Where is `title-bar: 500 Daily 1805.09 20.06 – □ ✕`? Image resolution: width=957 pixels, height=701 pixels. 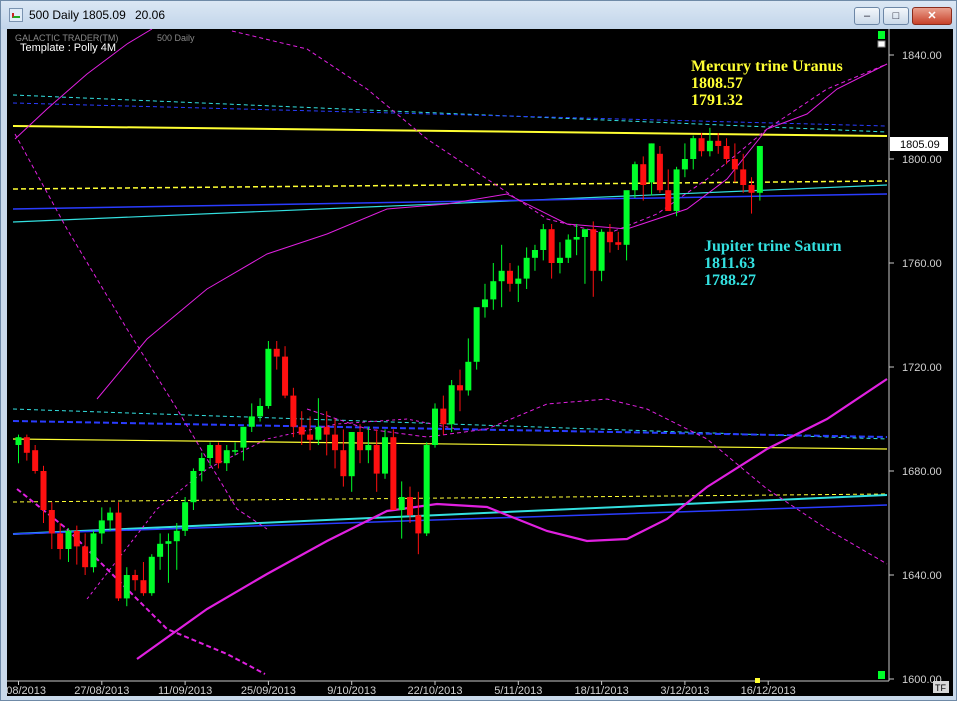
title-bar: 500 Daily 1805.09 20.06 – □ ✕ is located at coordinates (478, 15).